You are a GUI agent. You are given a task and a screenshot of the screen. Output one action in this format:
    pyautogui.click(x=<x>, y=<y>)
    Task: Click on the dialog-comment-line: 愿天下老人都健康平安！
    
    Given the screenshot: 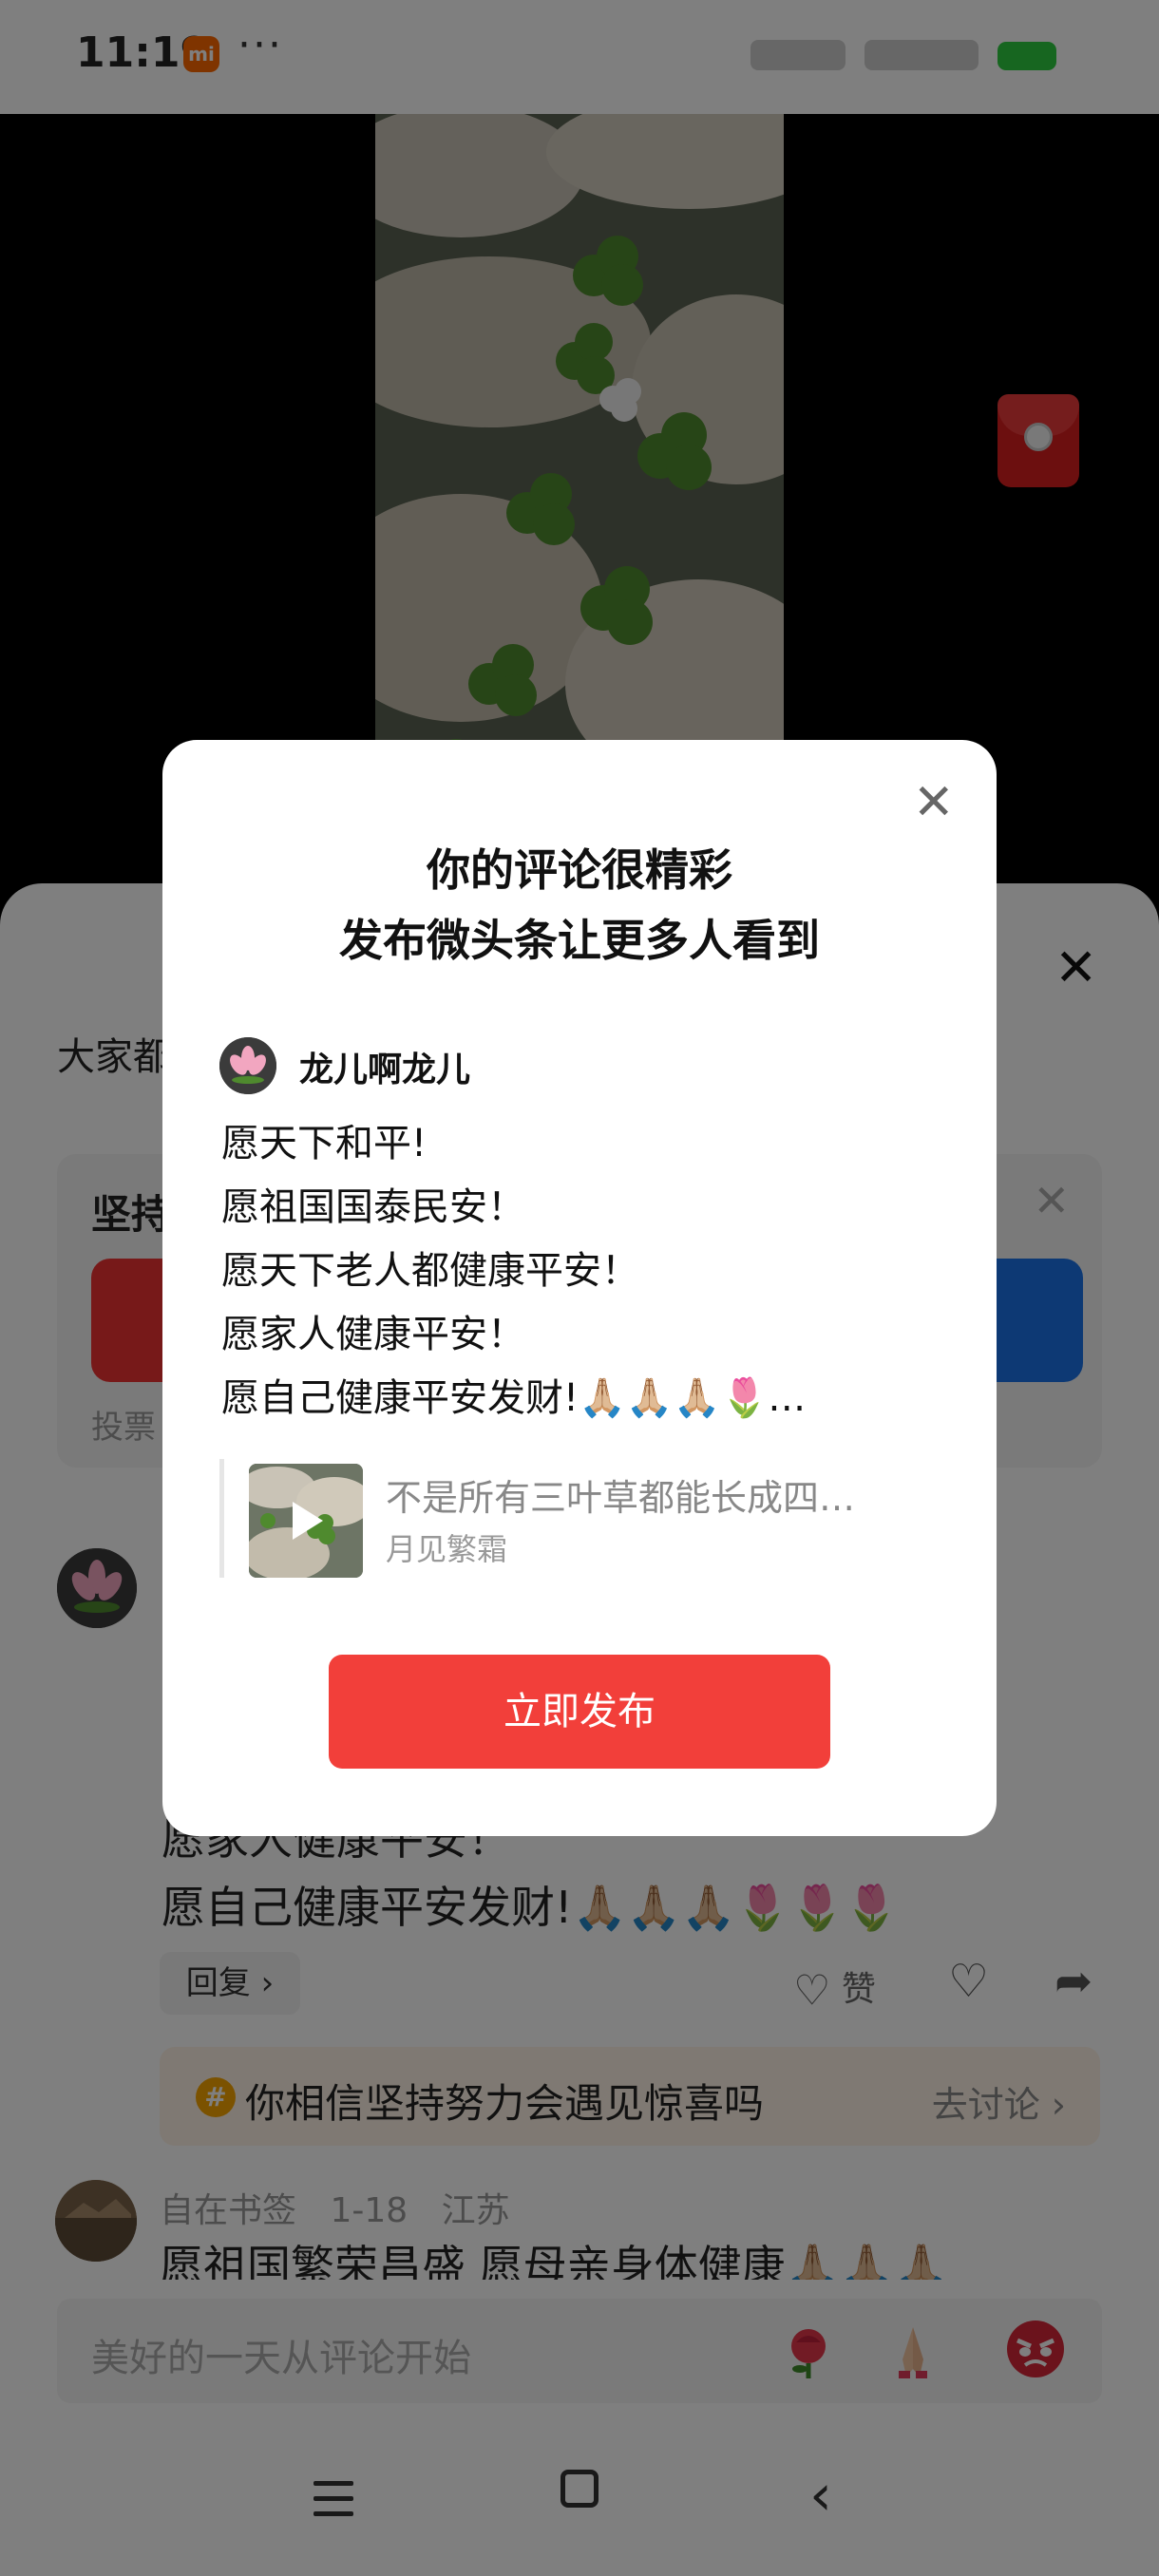 What is the action you would take?
    pyautogui.click(x=430, y=1271)
    